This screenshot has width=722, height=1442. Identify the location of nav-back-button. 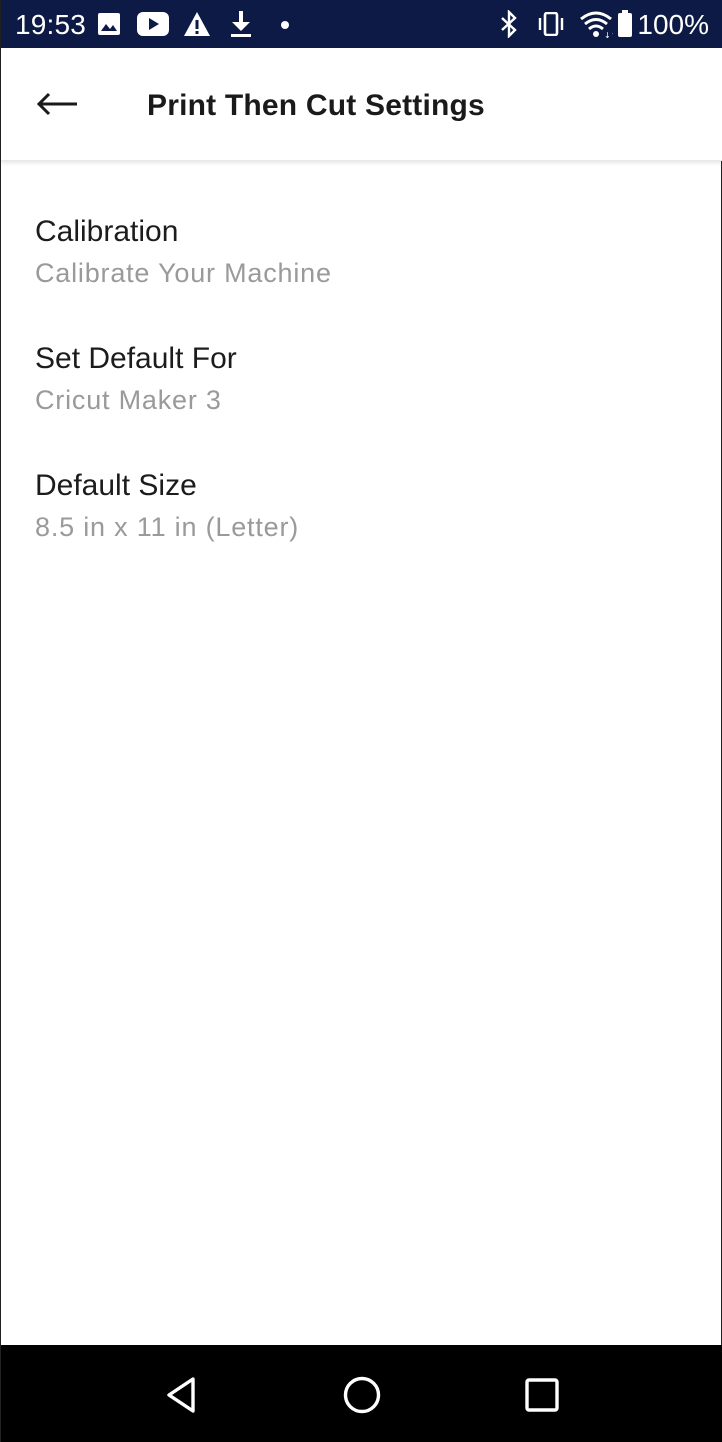
(182, 1395).